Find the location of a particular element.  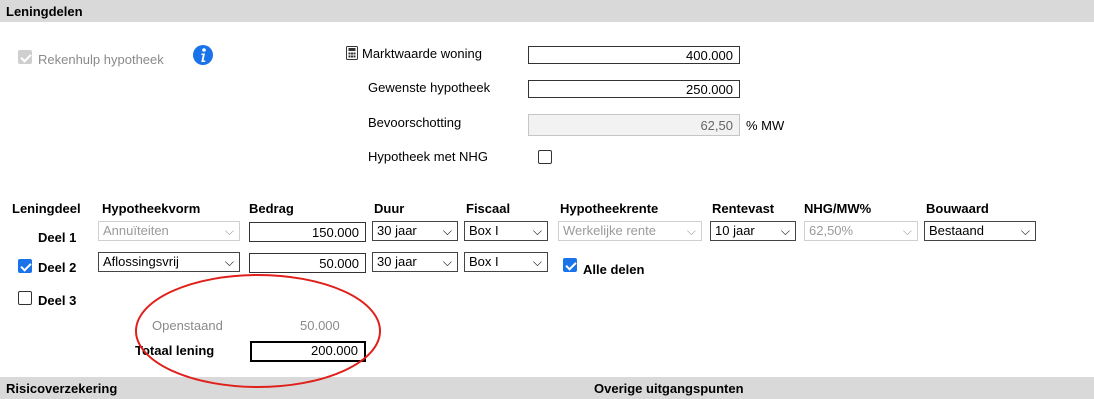

deel1-hypotheekrente-select: Werkelijke rente ⌵ is located at coordinates (630, 231).